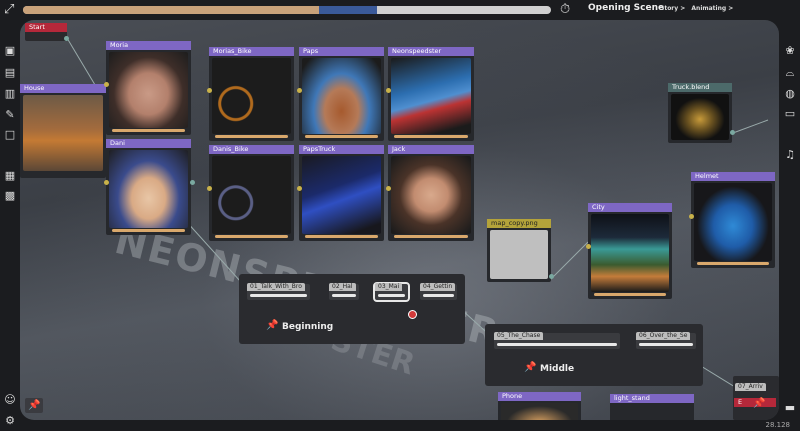 This screenshot has height=431, width=800. Describe the element at coordinates (34, 405) in the screenshot. I see `pin-button: 📌` at that location.